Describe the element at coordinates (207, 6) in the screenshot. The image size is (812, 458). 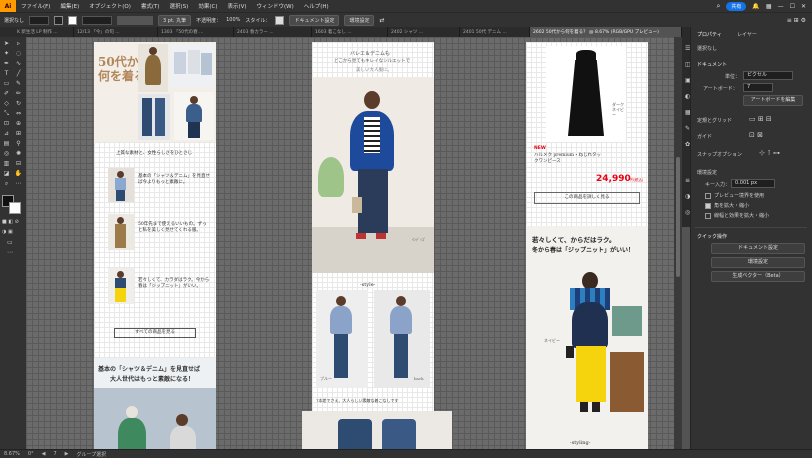
I see `menu-effect: 効果(C)` at that location.